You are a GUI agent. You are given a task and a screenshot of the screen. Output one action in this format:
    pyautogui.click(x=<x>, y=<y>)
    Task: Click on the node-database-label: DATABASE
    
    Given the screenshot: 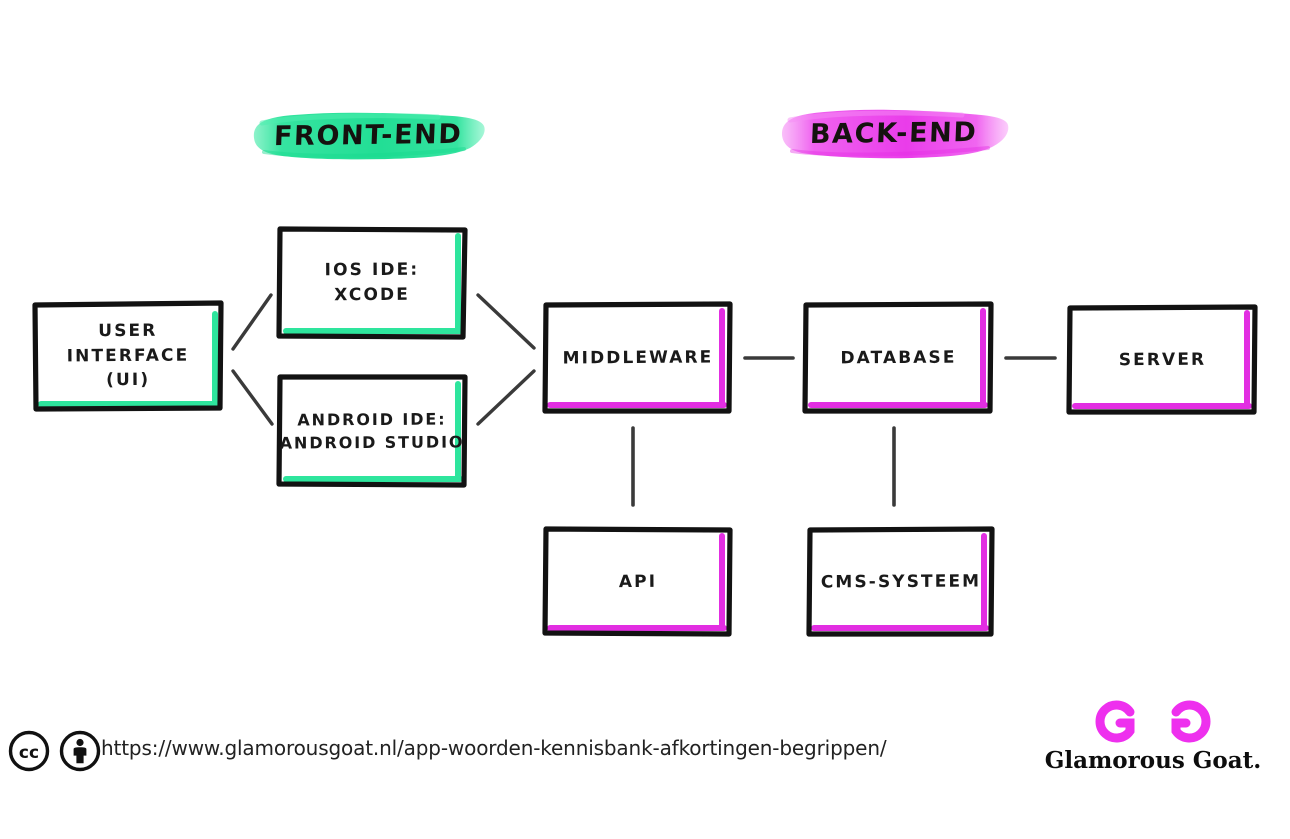 What is the action you would take?
    pyautogui.click(x=898, y=358)
    